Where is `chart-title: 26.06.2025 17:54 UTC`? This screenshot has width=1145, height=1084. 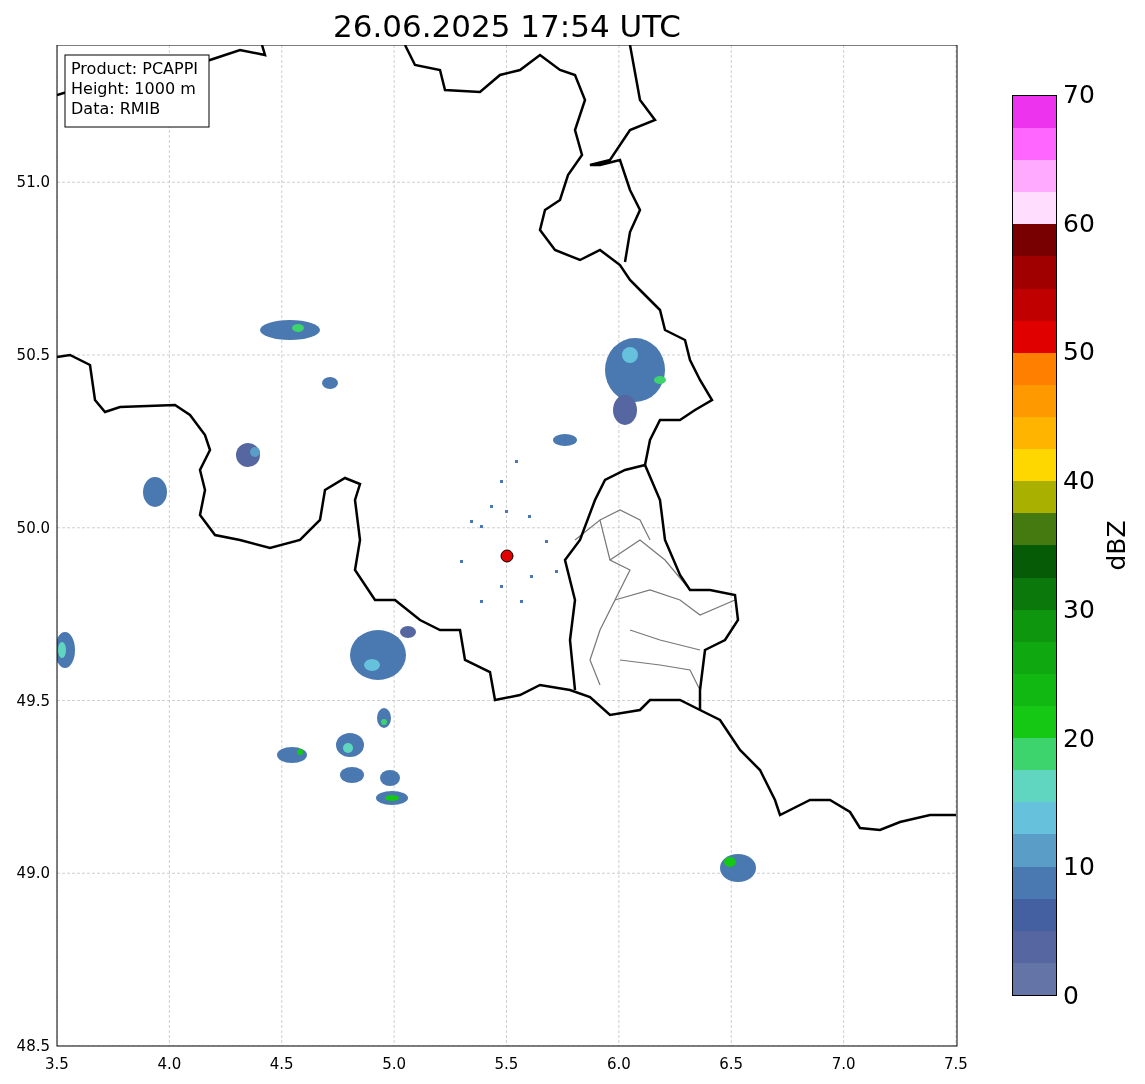
chart-title: 26.06.2025 17:54 UTC is located at coordinates (507, 26).